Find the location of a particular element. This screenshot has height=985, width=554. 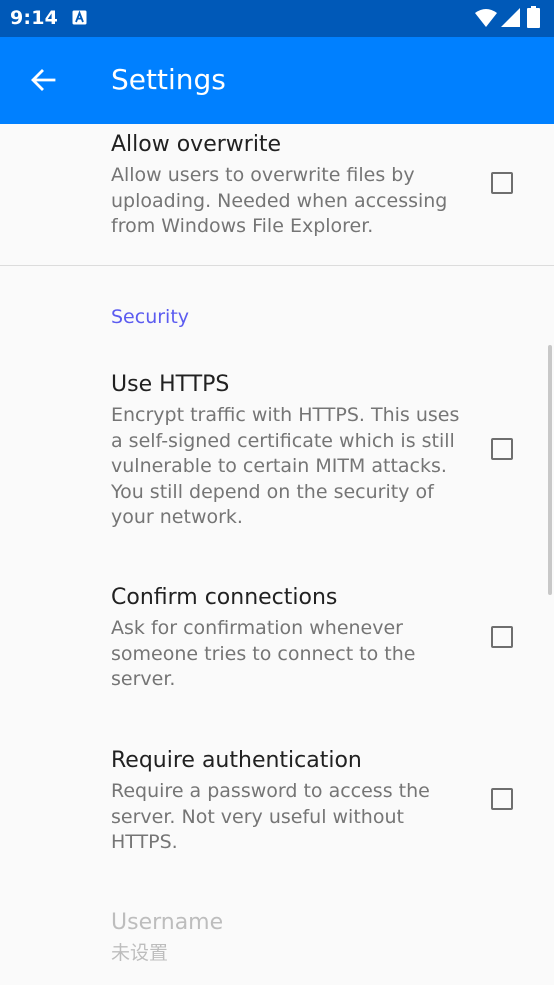

app-notification-icon is located at coordinates (79, 17).